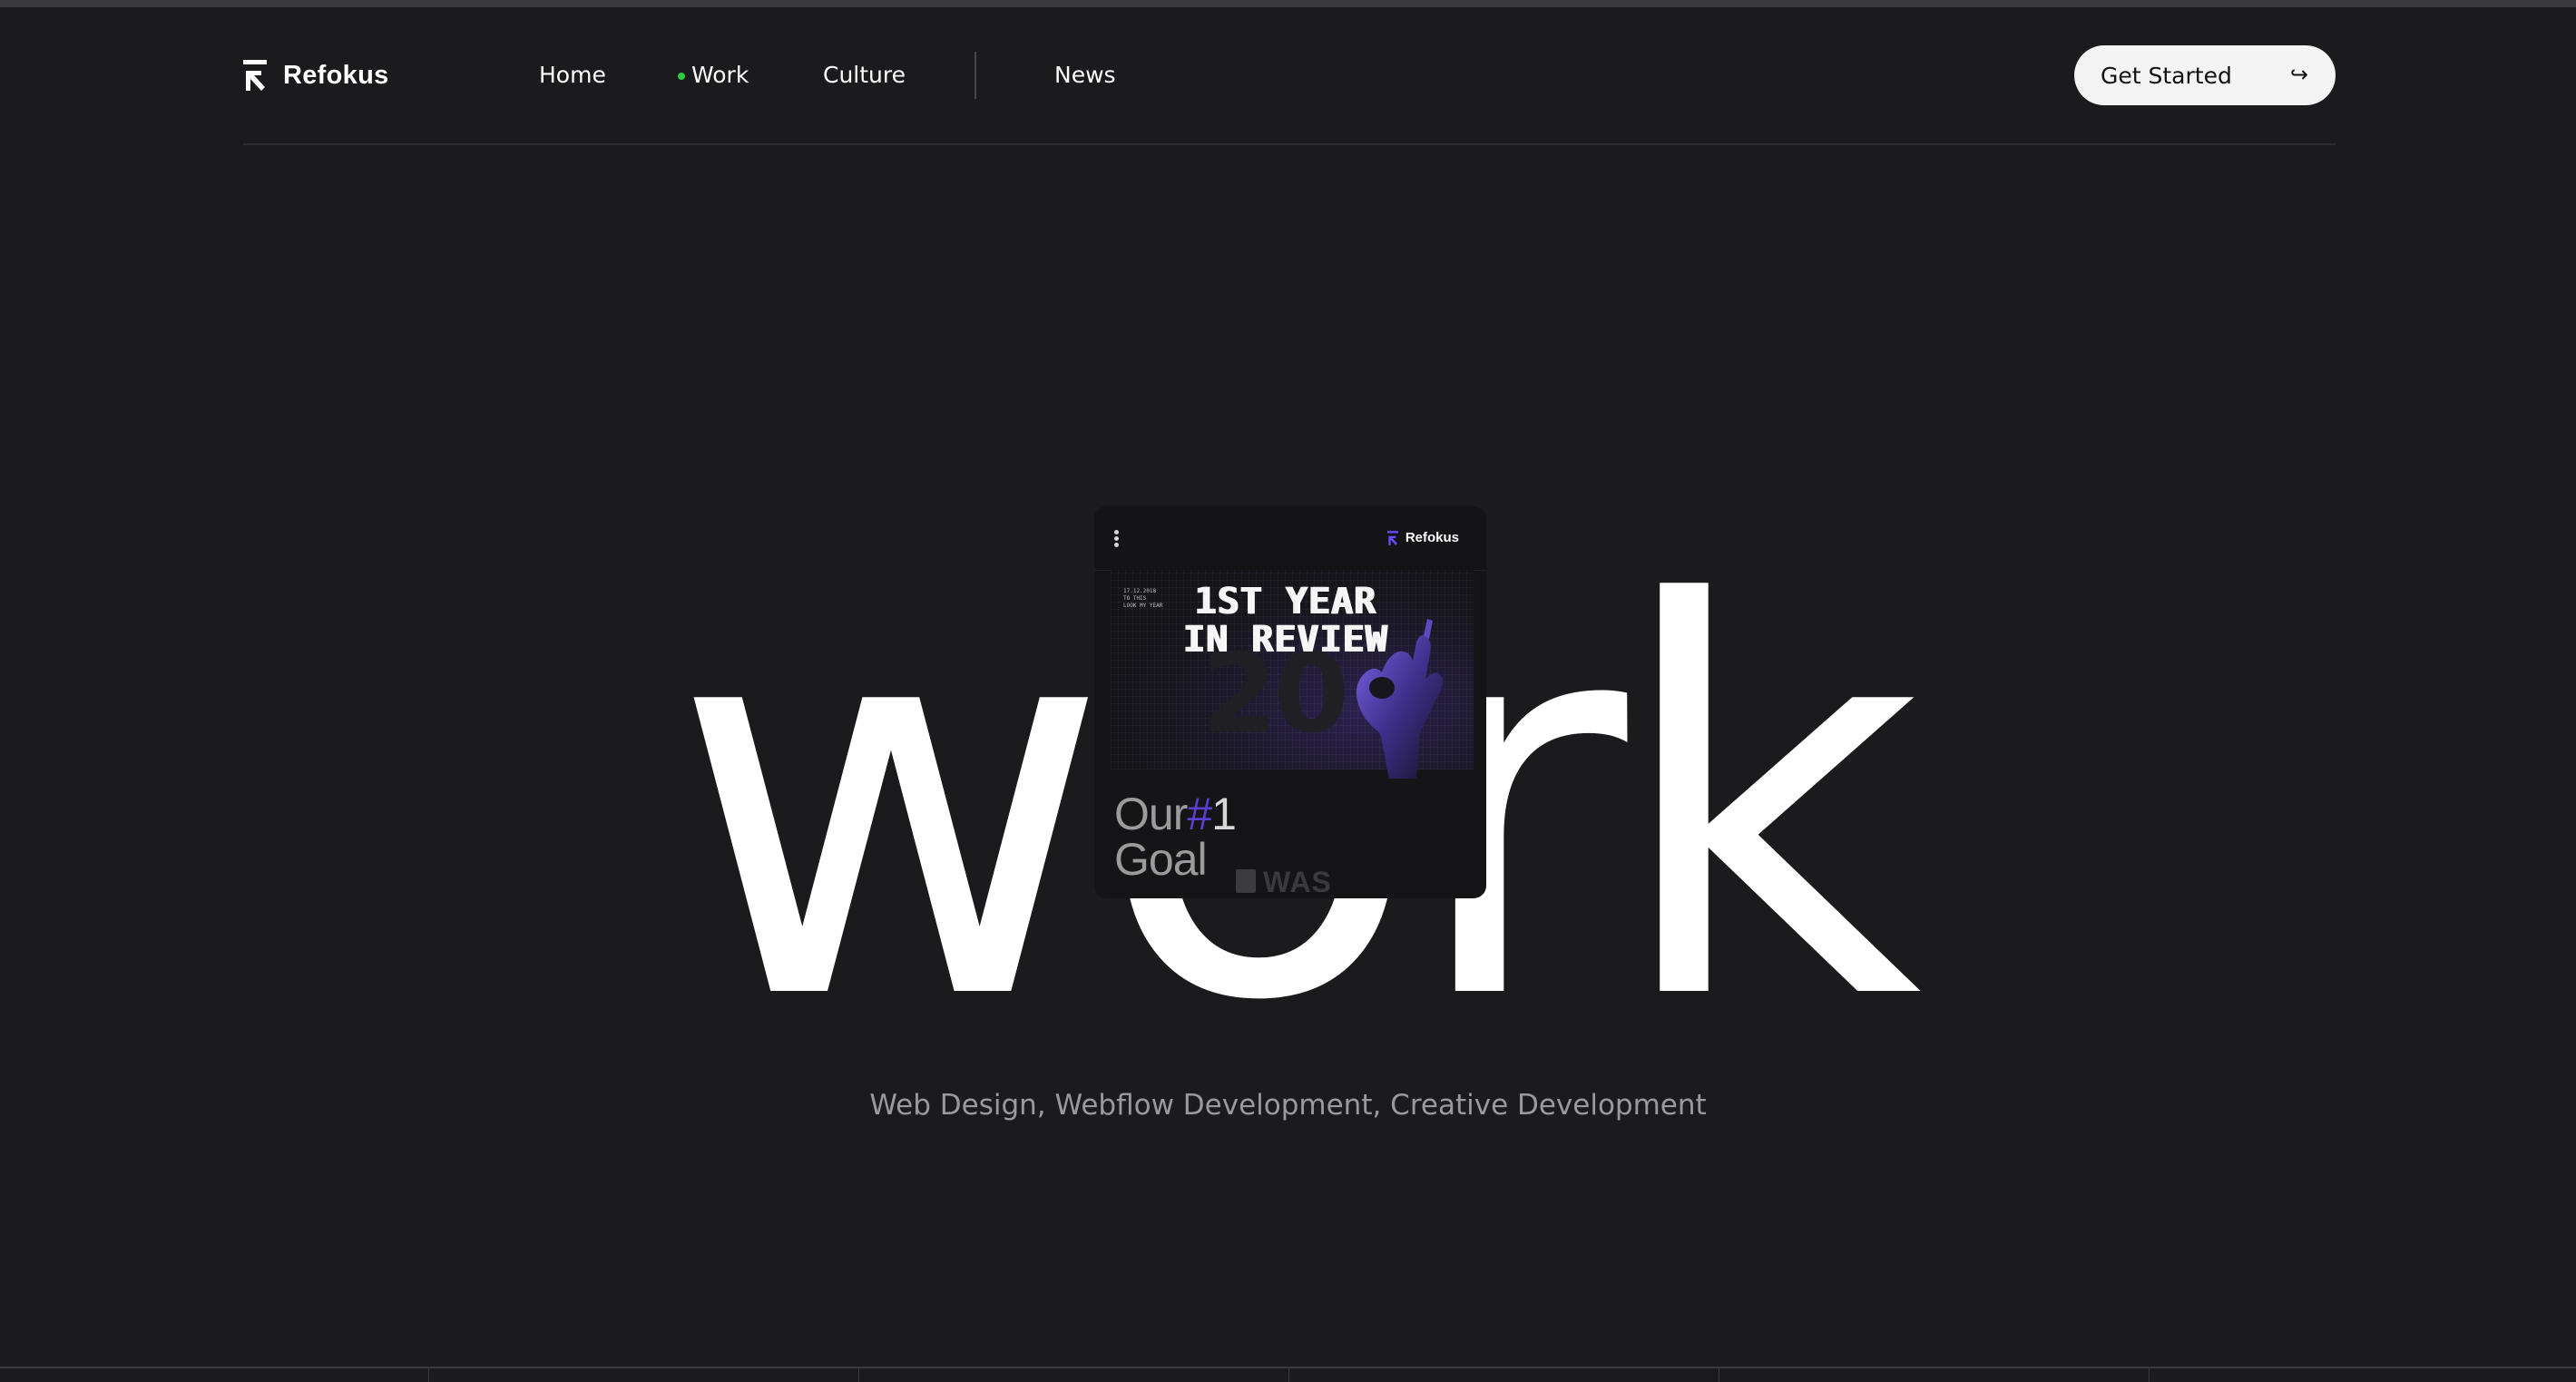 This screenshot has width=2576, height=1382. Describe the element at coordinates (1224, 814) in the screenshot. I see `goal-number: 1` at that location.